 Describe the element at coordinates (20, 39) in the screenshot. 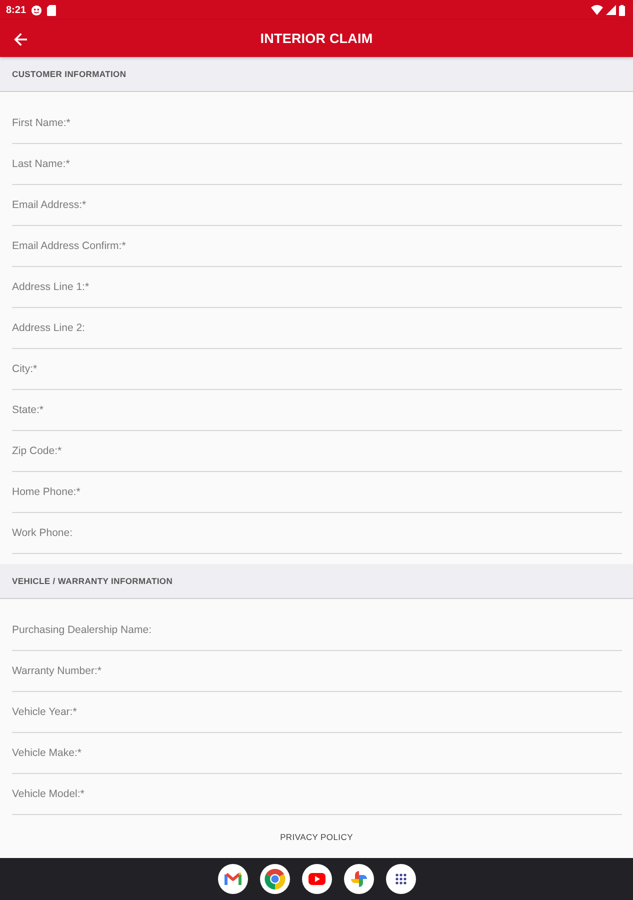

I see `back-arrow-icon` at that location.